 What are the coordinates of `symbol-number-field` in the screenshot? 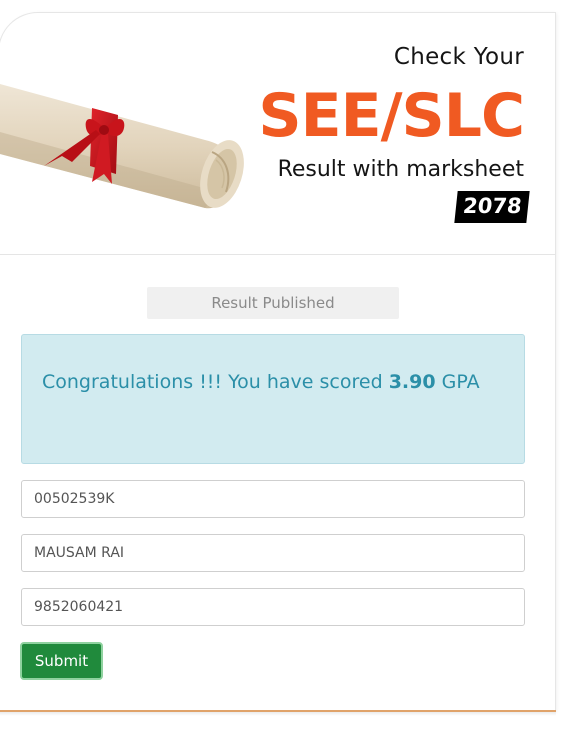 It's located at (273, 499).